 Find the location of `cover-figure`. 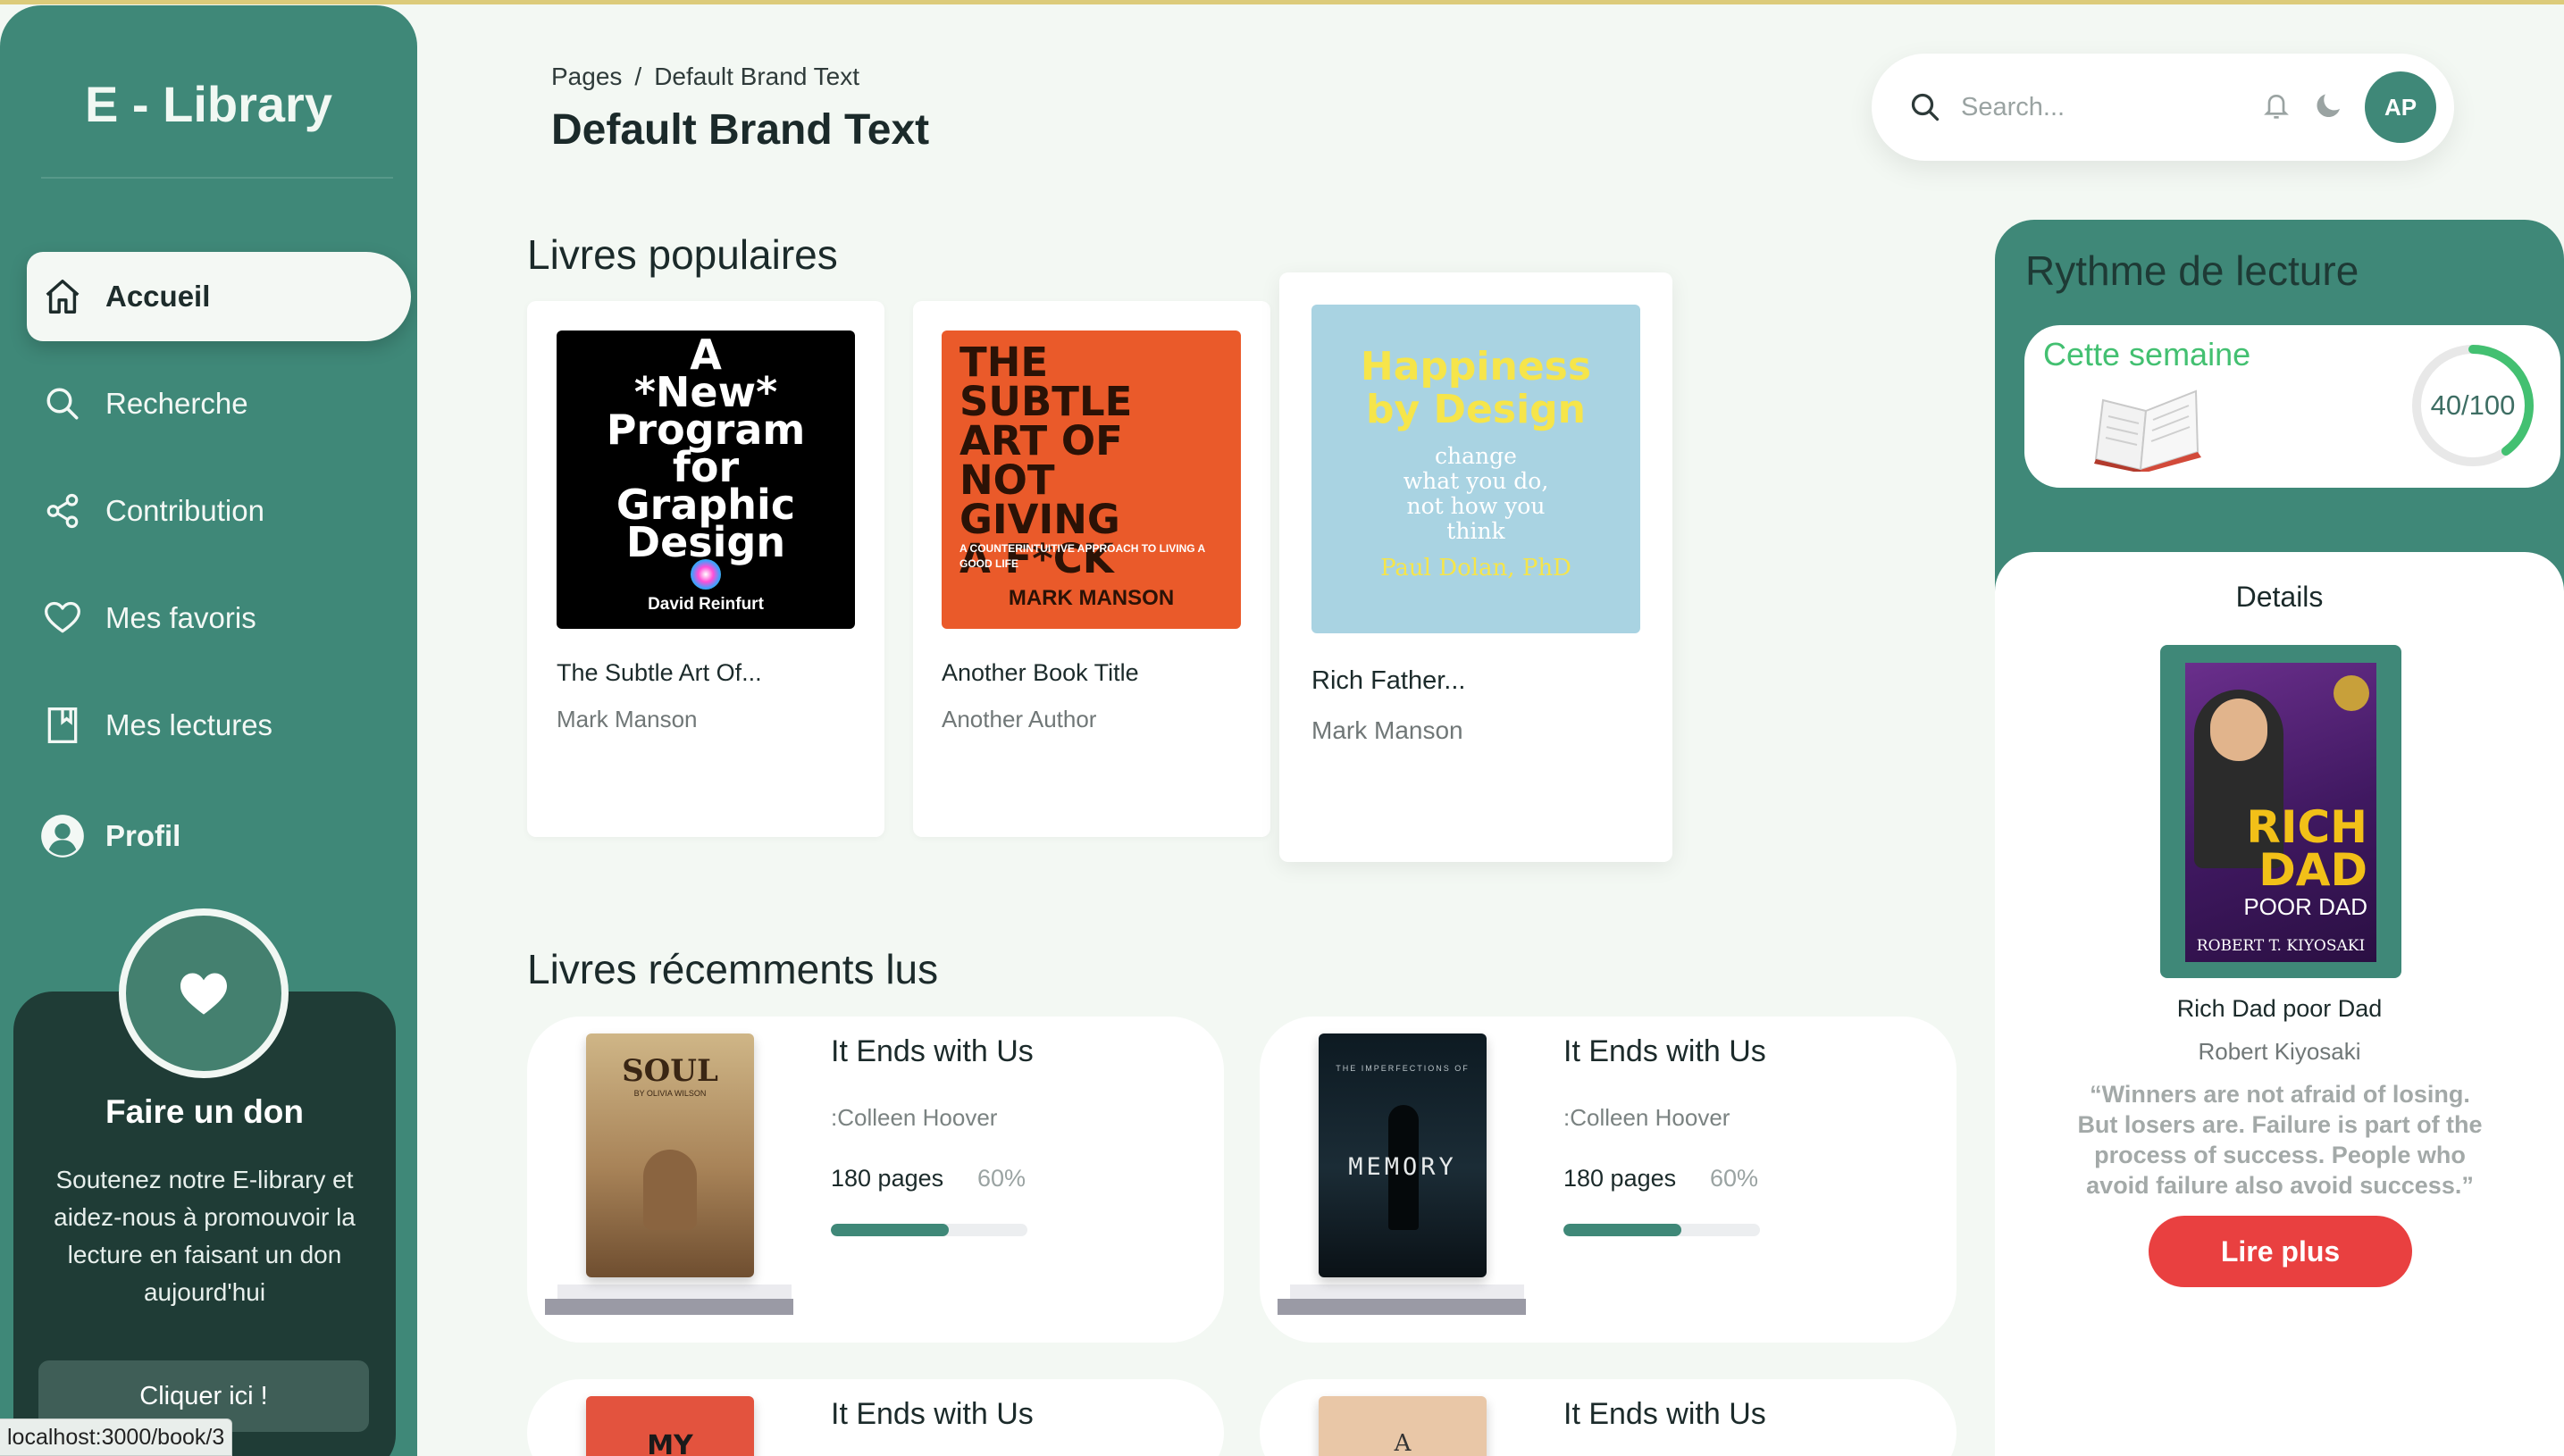

cover-figure is located at coordinates (670, 1190).